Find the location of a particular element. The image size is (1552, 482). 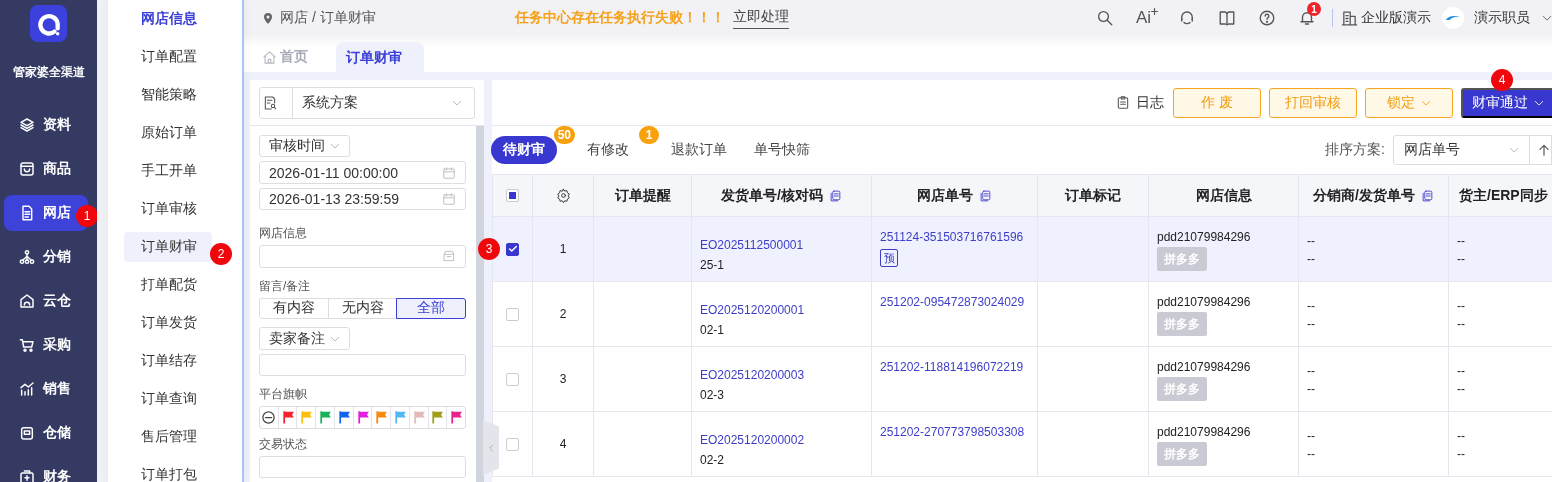

check-code: 02-2 is located at coordinates (712, 460).